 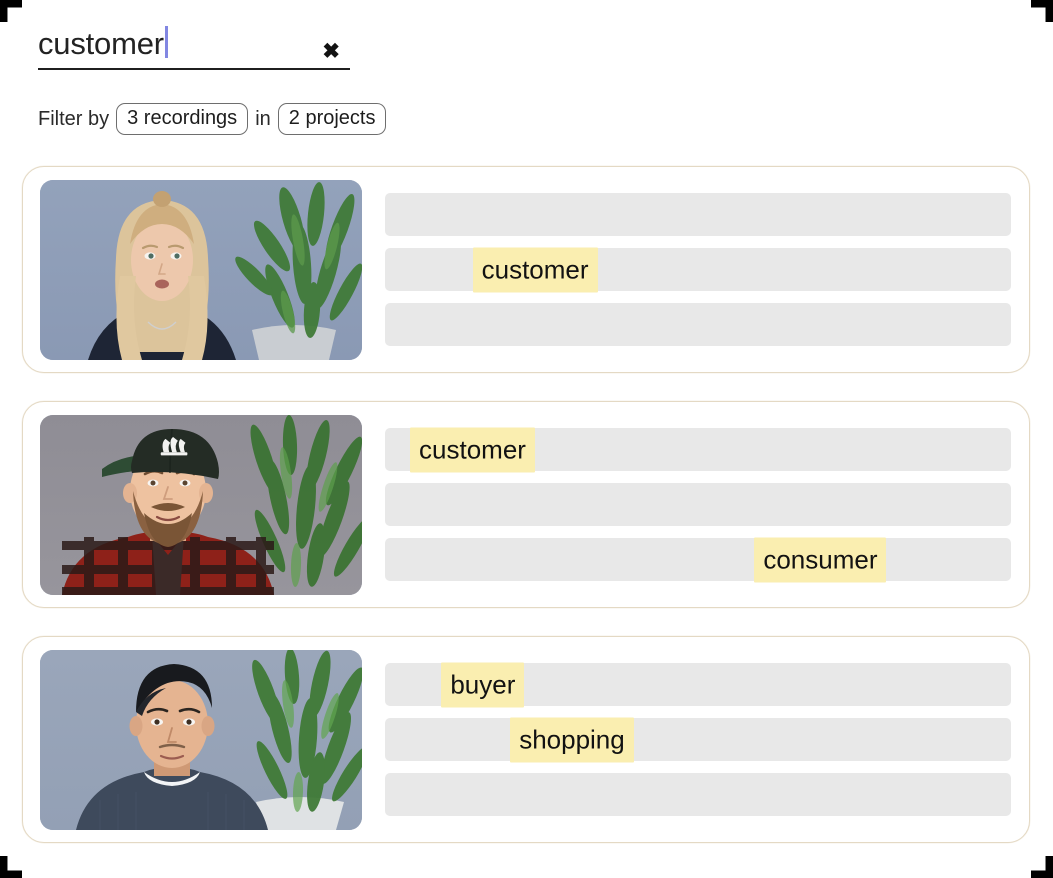 What do you see at coordinates (820, 559) in the screenshot?
I see `match-highlight: consumer` at bounding box center [820, 559].